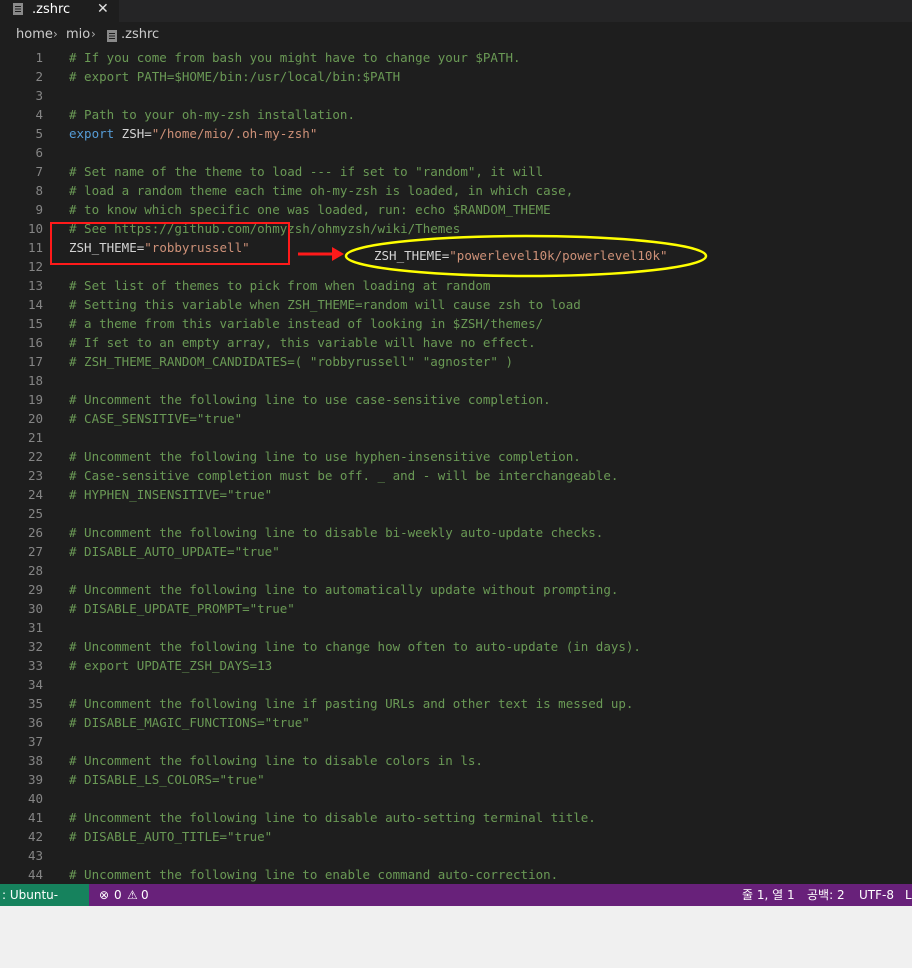 The width and height of the screenshot is (912, 968). I want to click on code-line: 18, so click(456, 380).